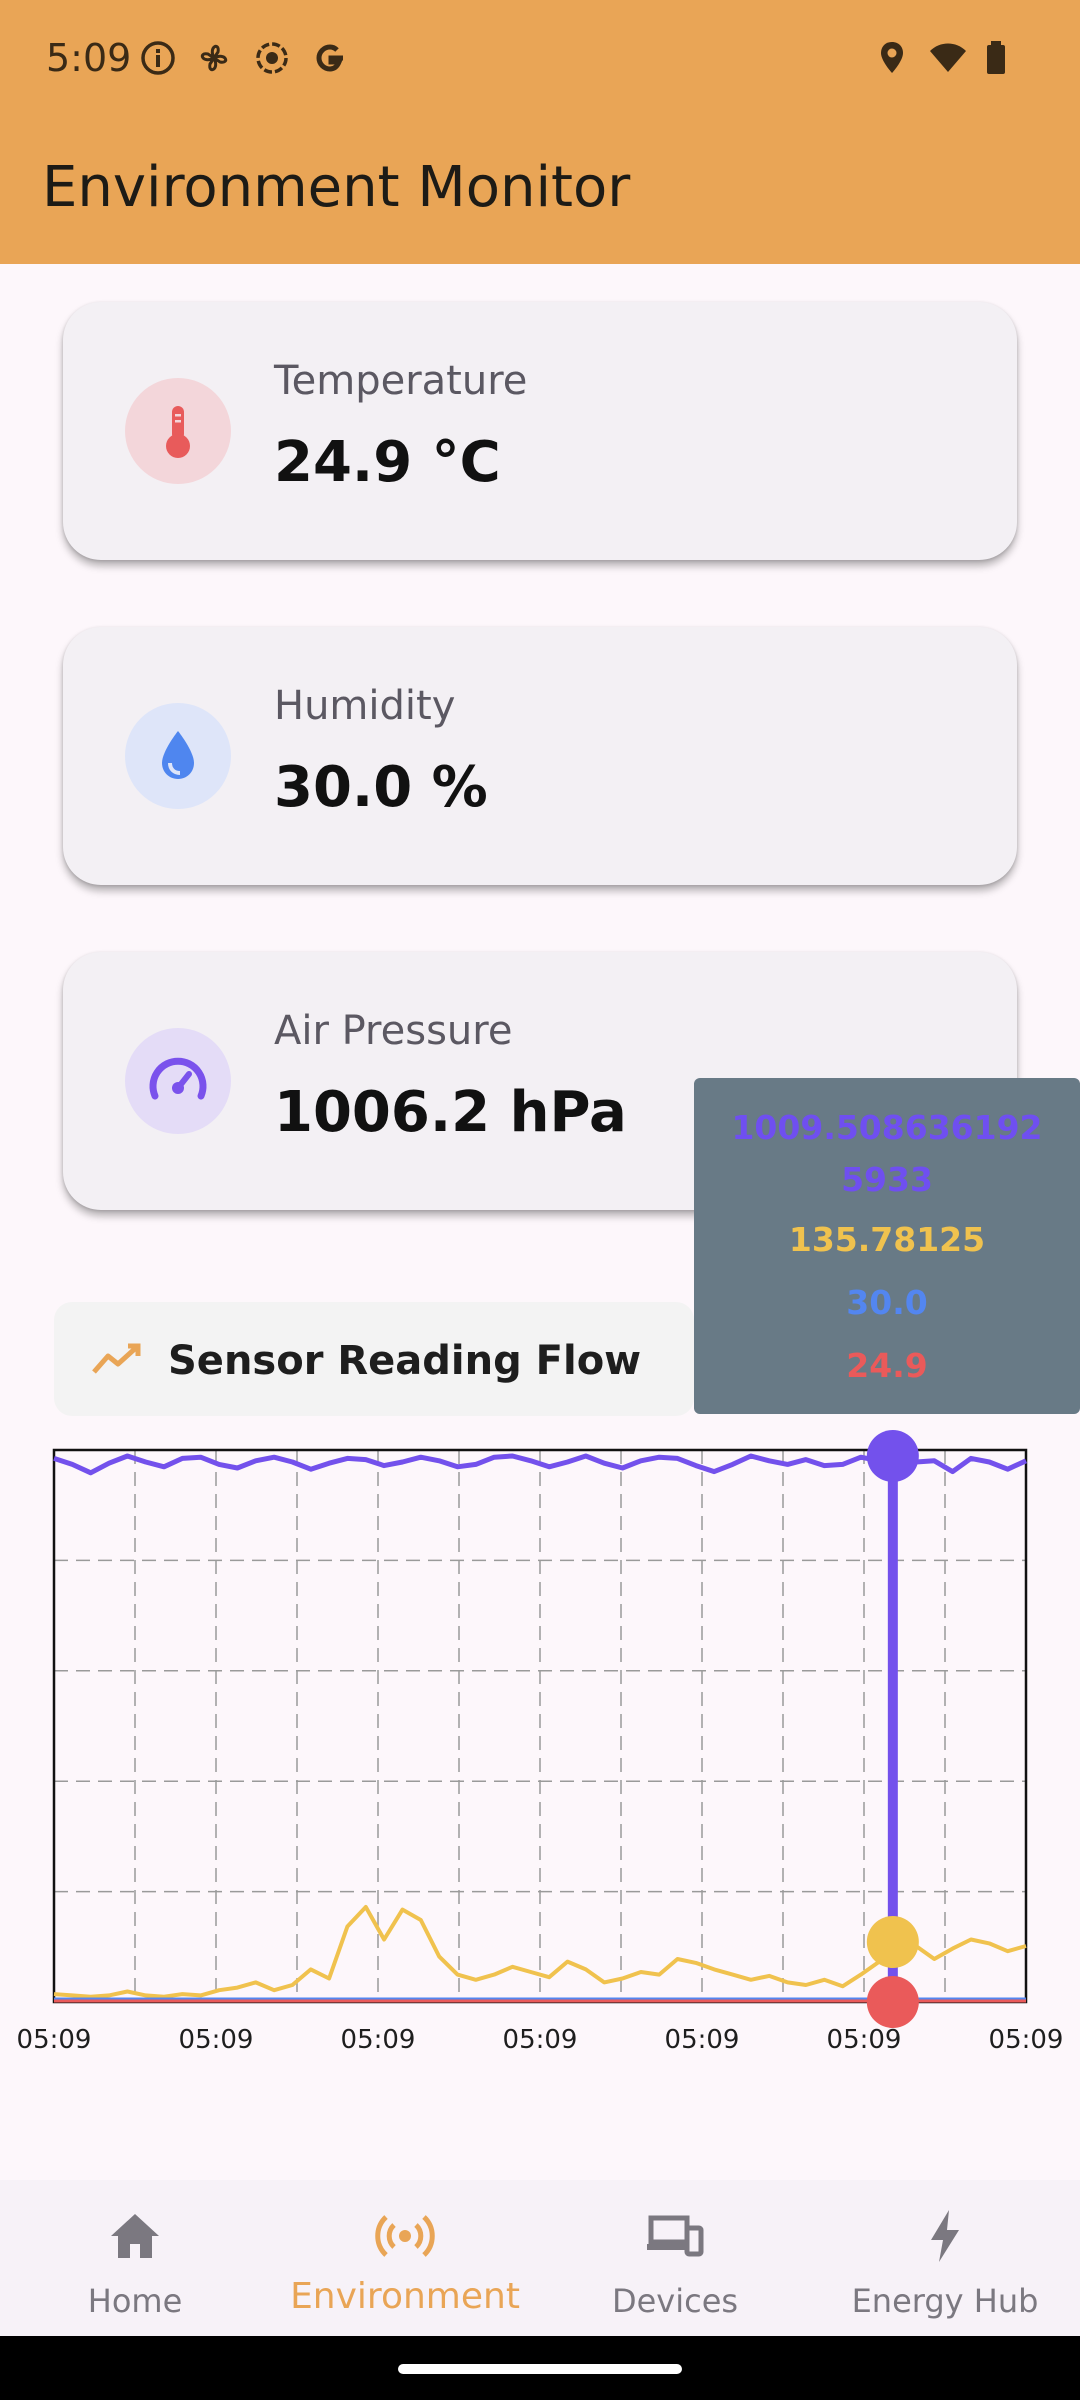  I want to click on home-gesture-handle, so click(540, 2369).